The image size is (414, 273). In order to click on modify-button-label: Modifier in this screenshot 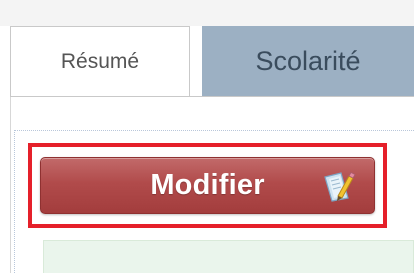, I will do `click(207, 185)`.